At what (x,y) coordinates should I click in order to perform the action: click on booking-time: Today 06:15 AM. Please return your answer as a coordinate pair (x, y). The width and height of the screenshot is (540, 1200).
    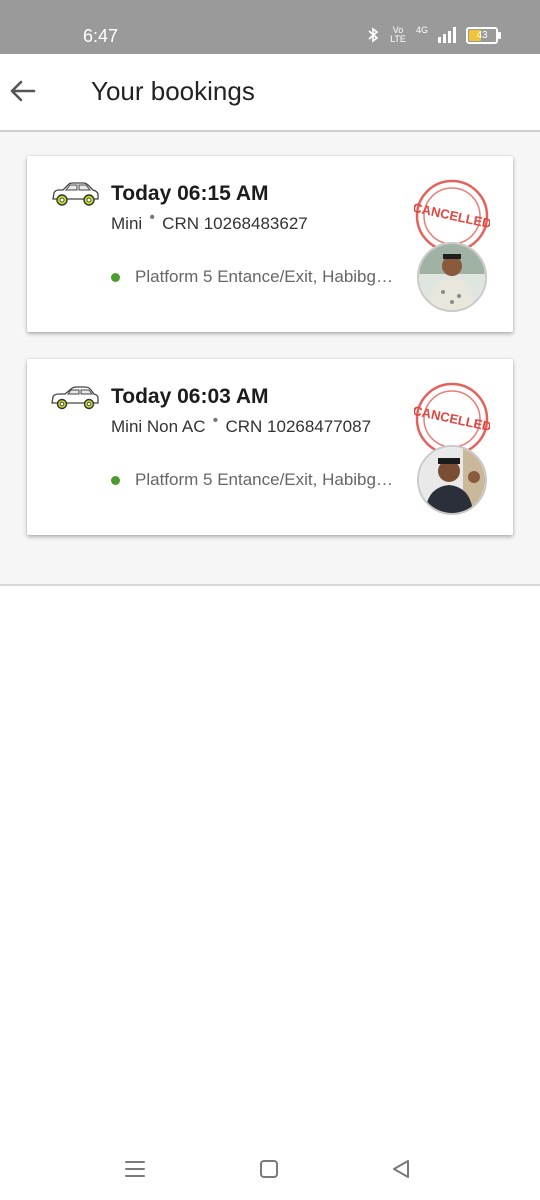
    Looking at the image, I should click on (190, 193).